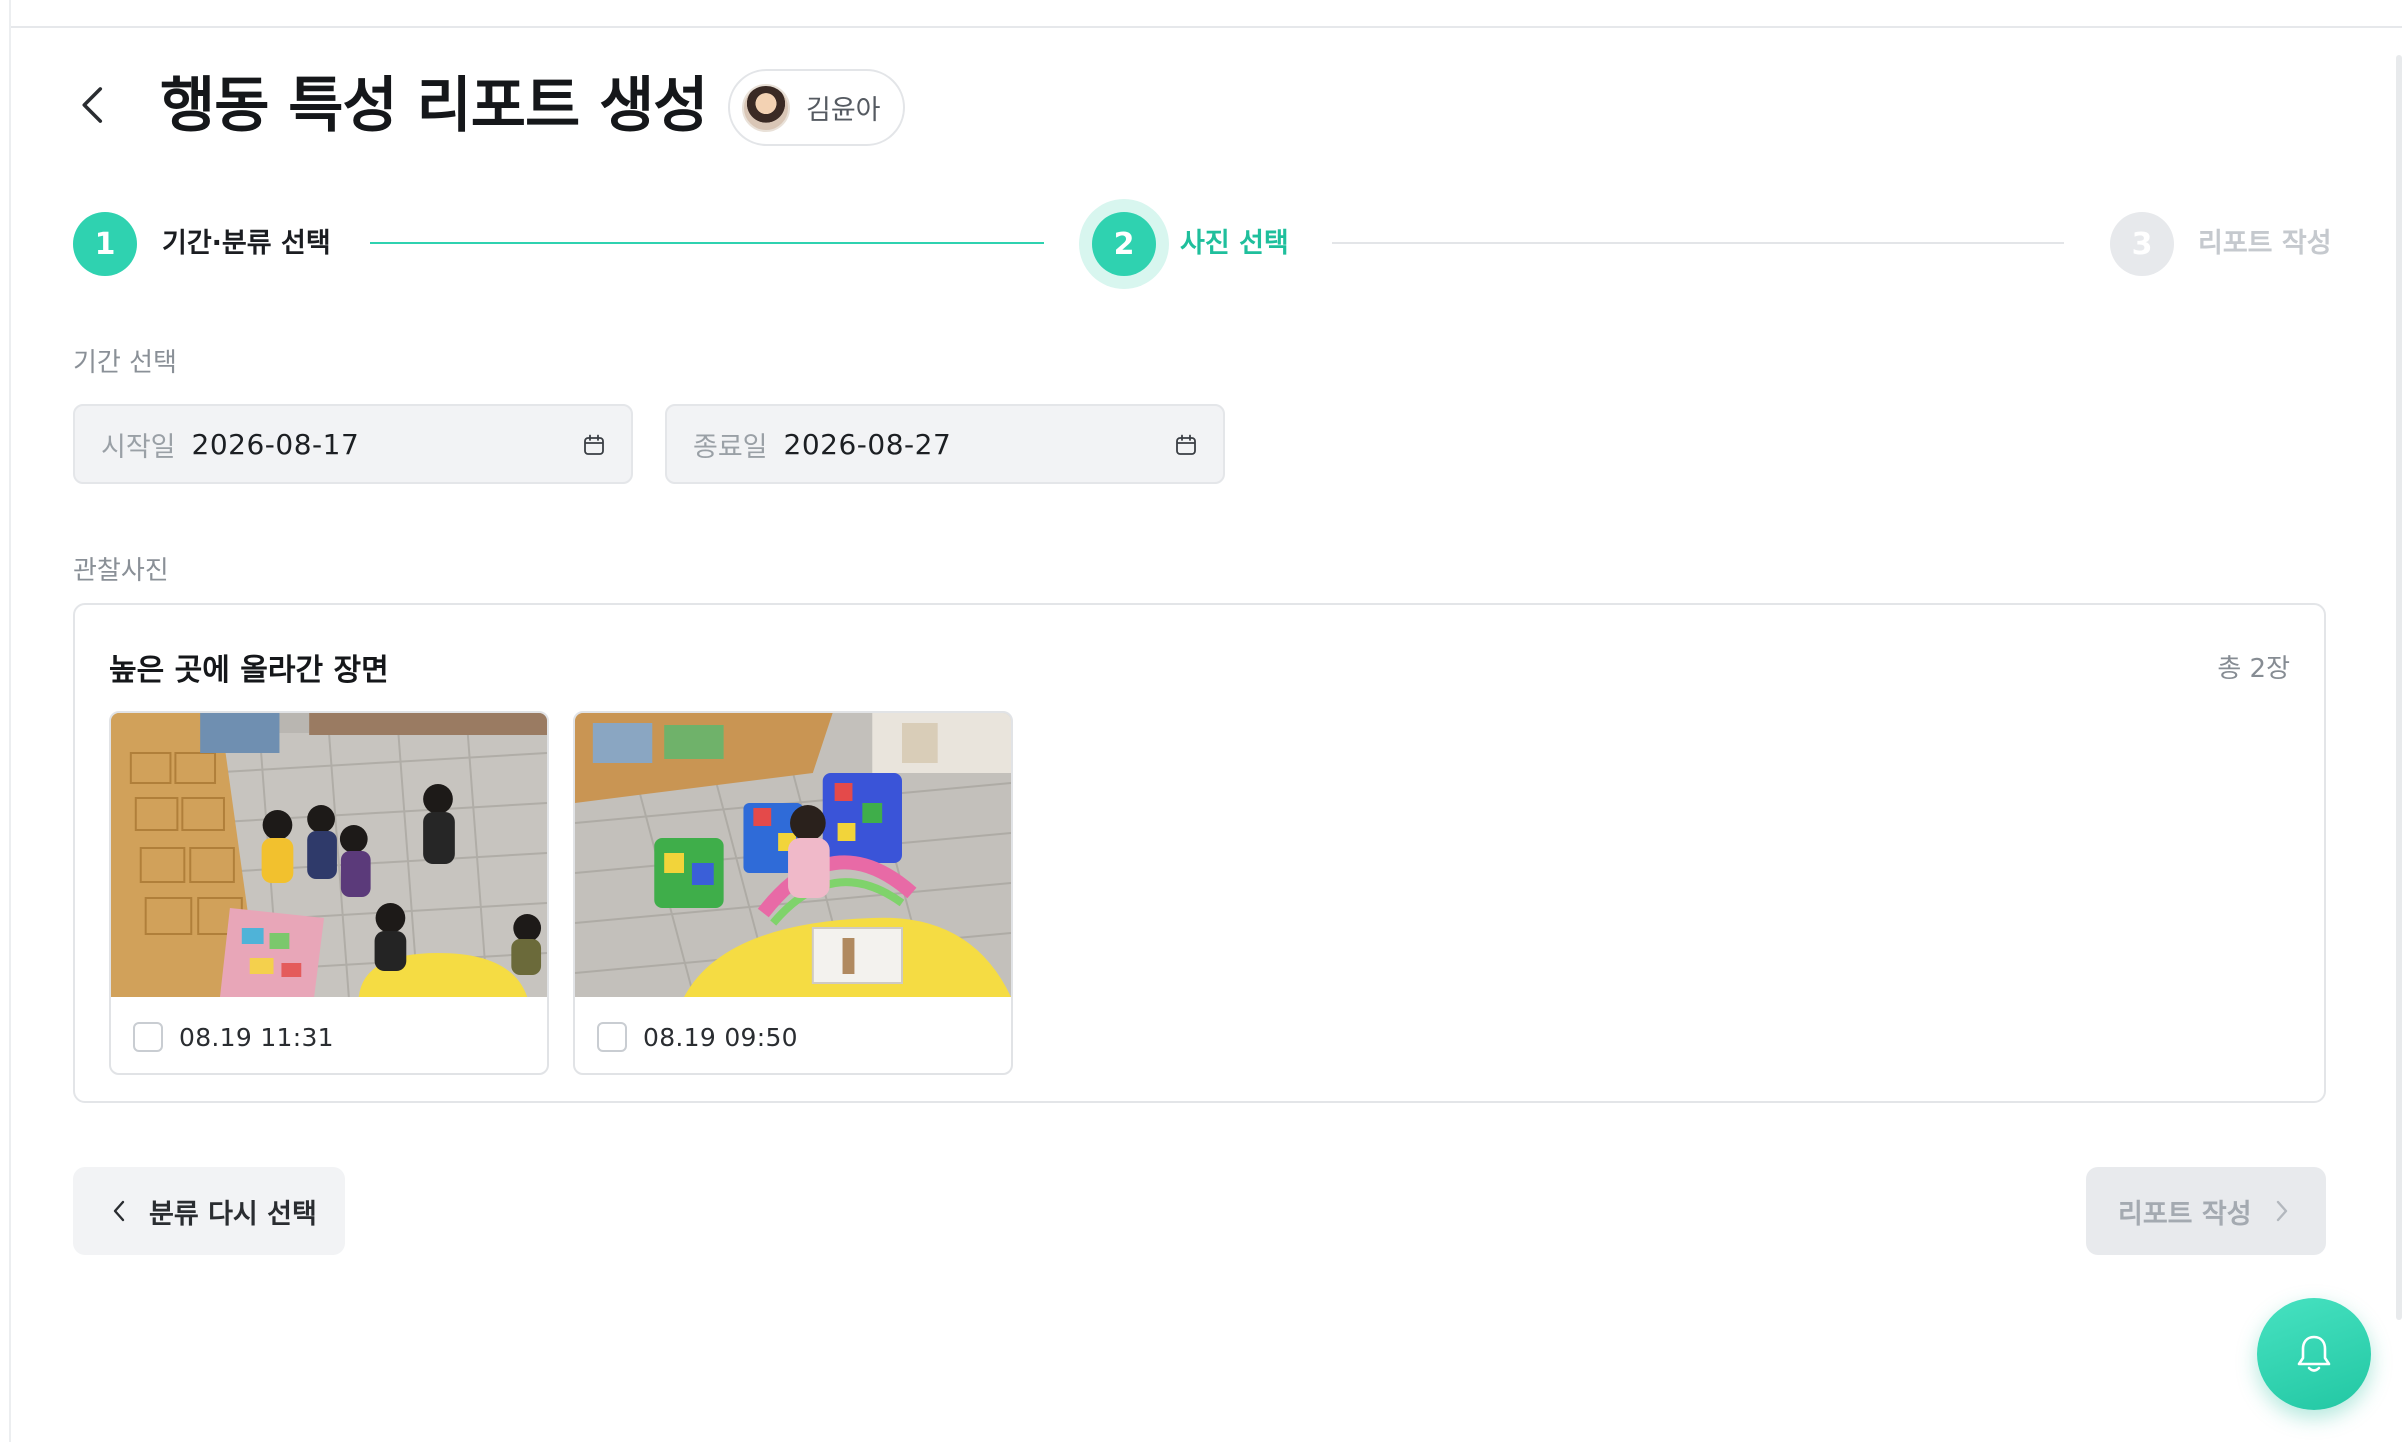 This screenshot has height=1442, width=2402. Describe the element at coordinates (246, 243) in the screenshot. I see `step-1-label: 기간·분류 선택` at that location.